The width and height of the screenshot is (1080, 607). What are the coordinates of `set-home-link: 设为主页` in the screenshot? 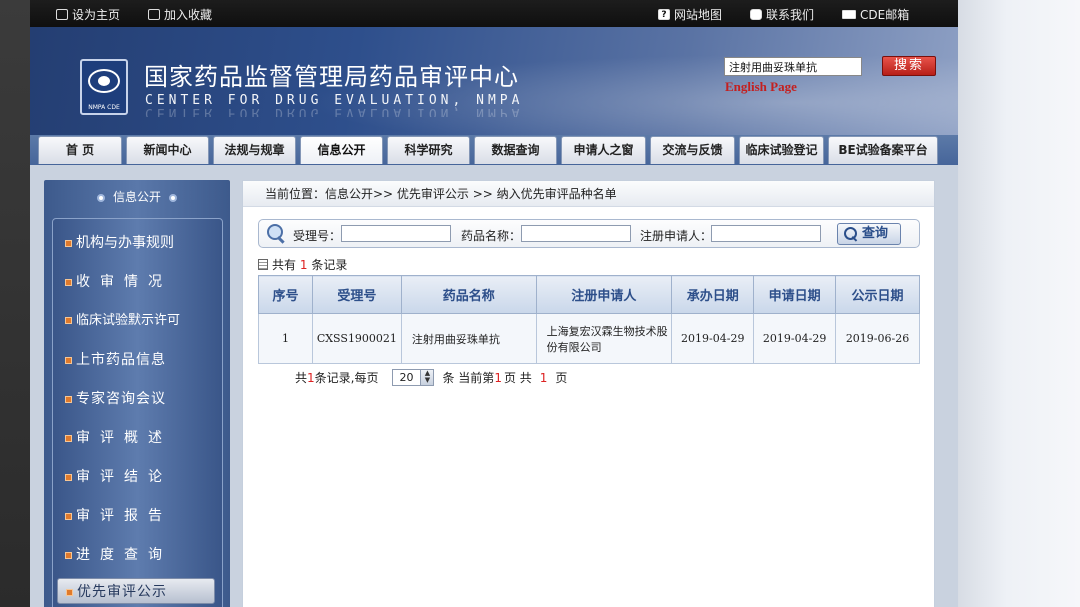 It's located at (88, 14).